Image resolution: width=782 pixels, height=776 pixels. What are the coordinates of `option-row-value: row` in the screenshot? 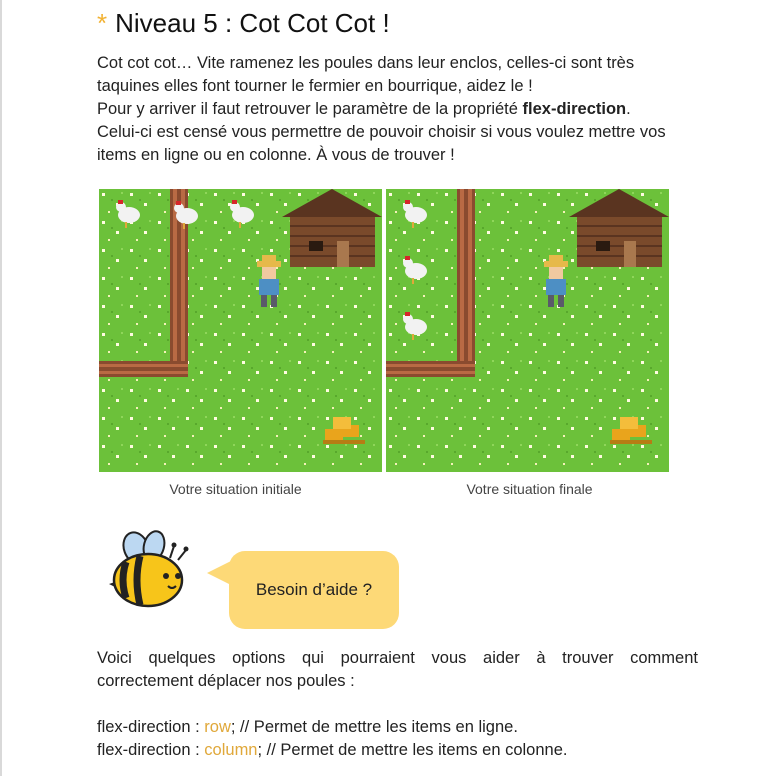 It's located at (217, 727).